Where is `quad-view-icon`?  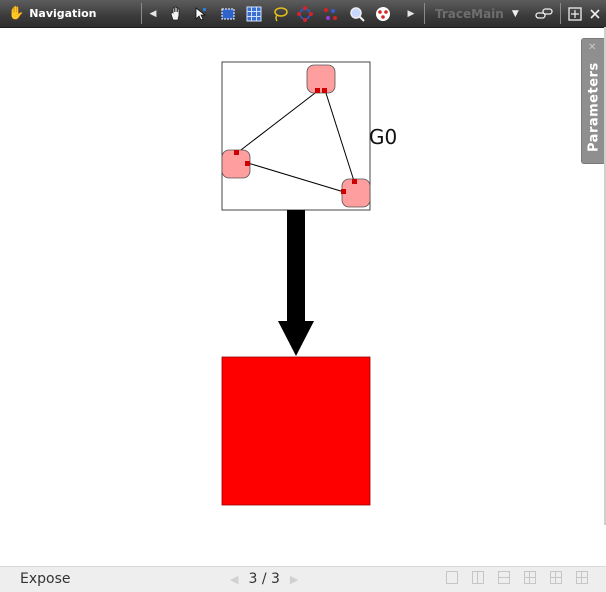
quad-view-icon is located at coordinates (530, 577).